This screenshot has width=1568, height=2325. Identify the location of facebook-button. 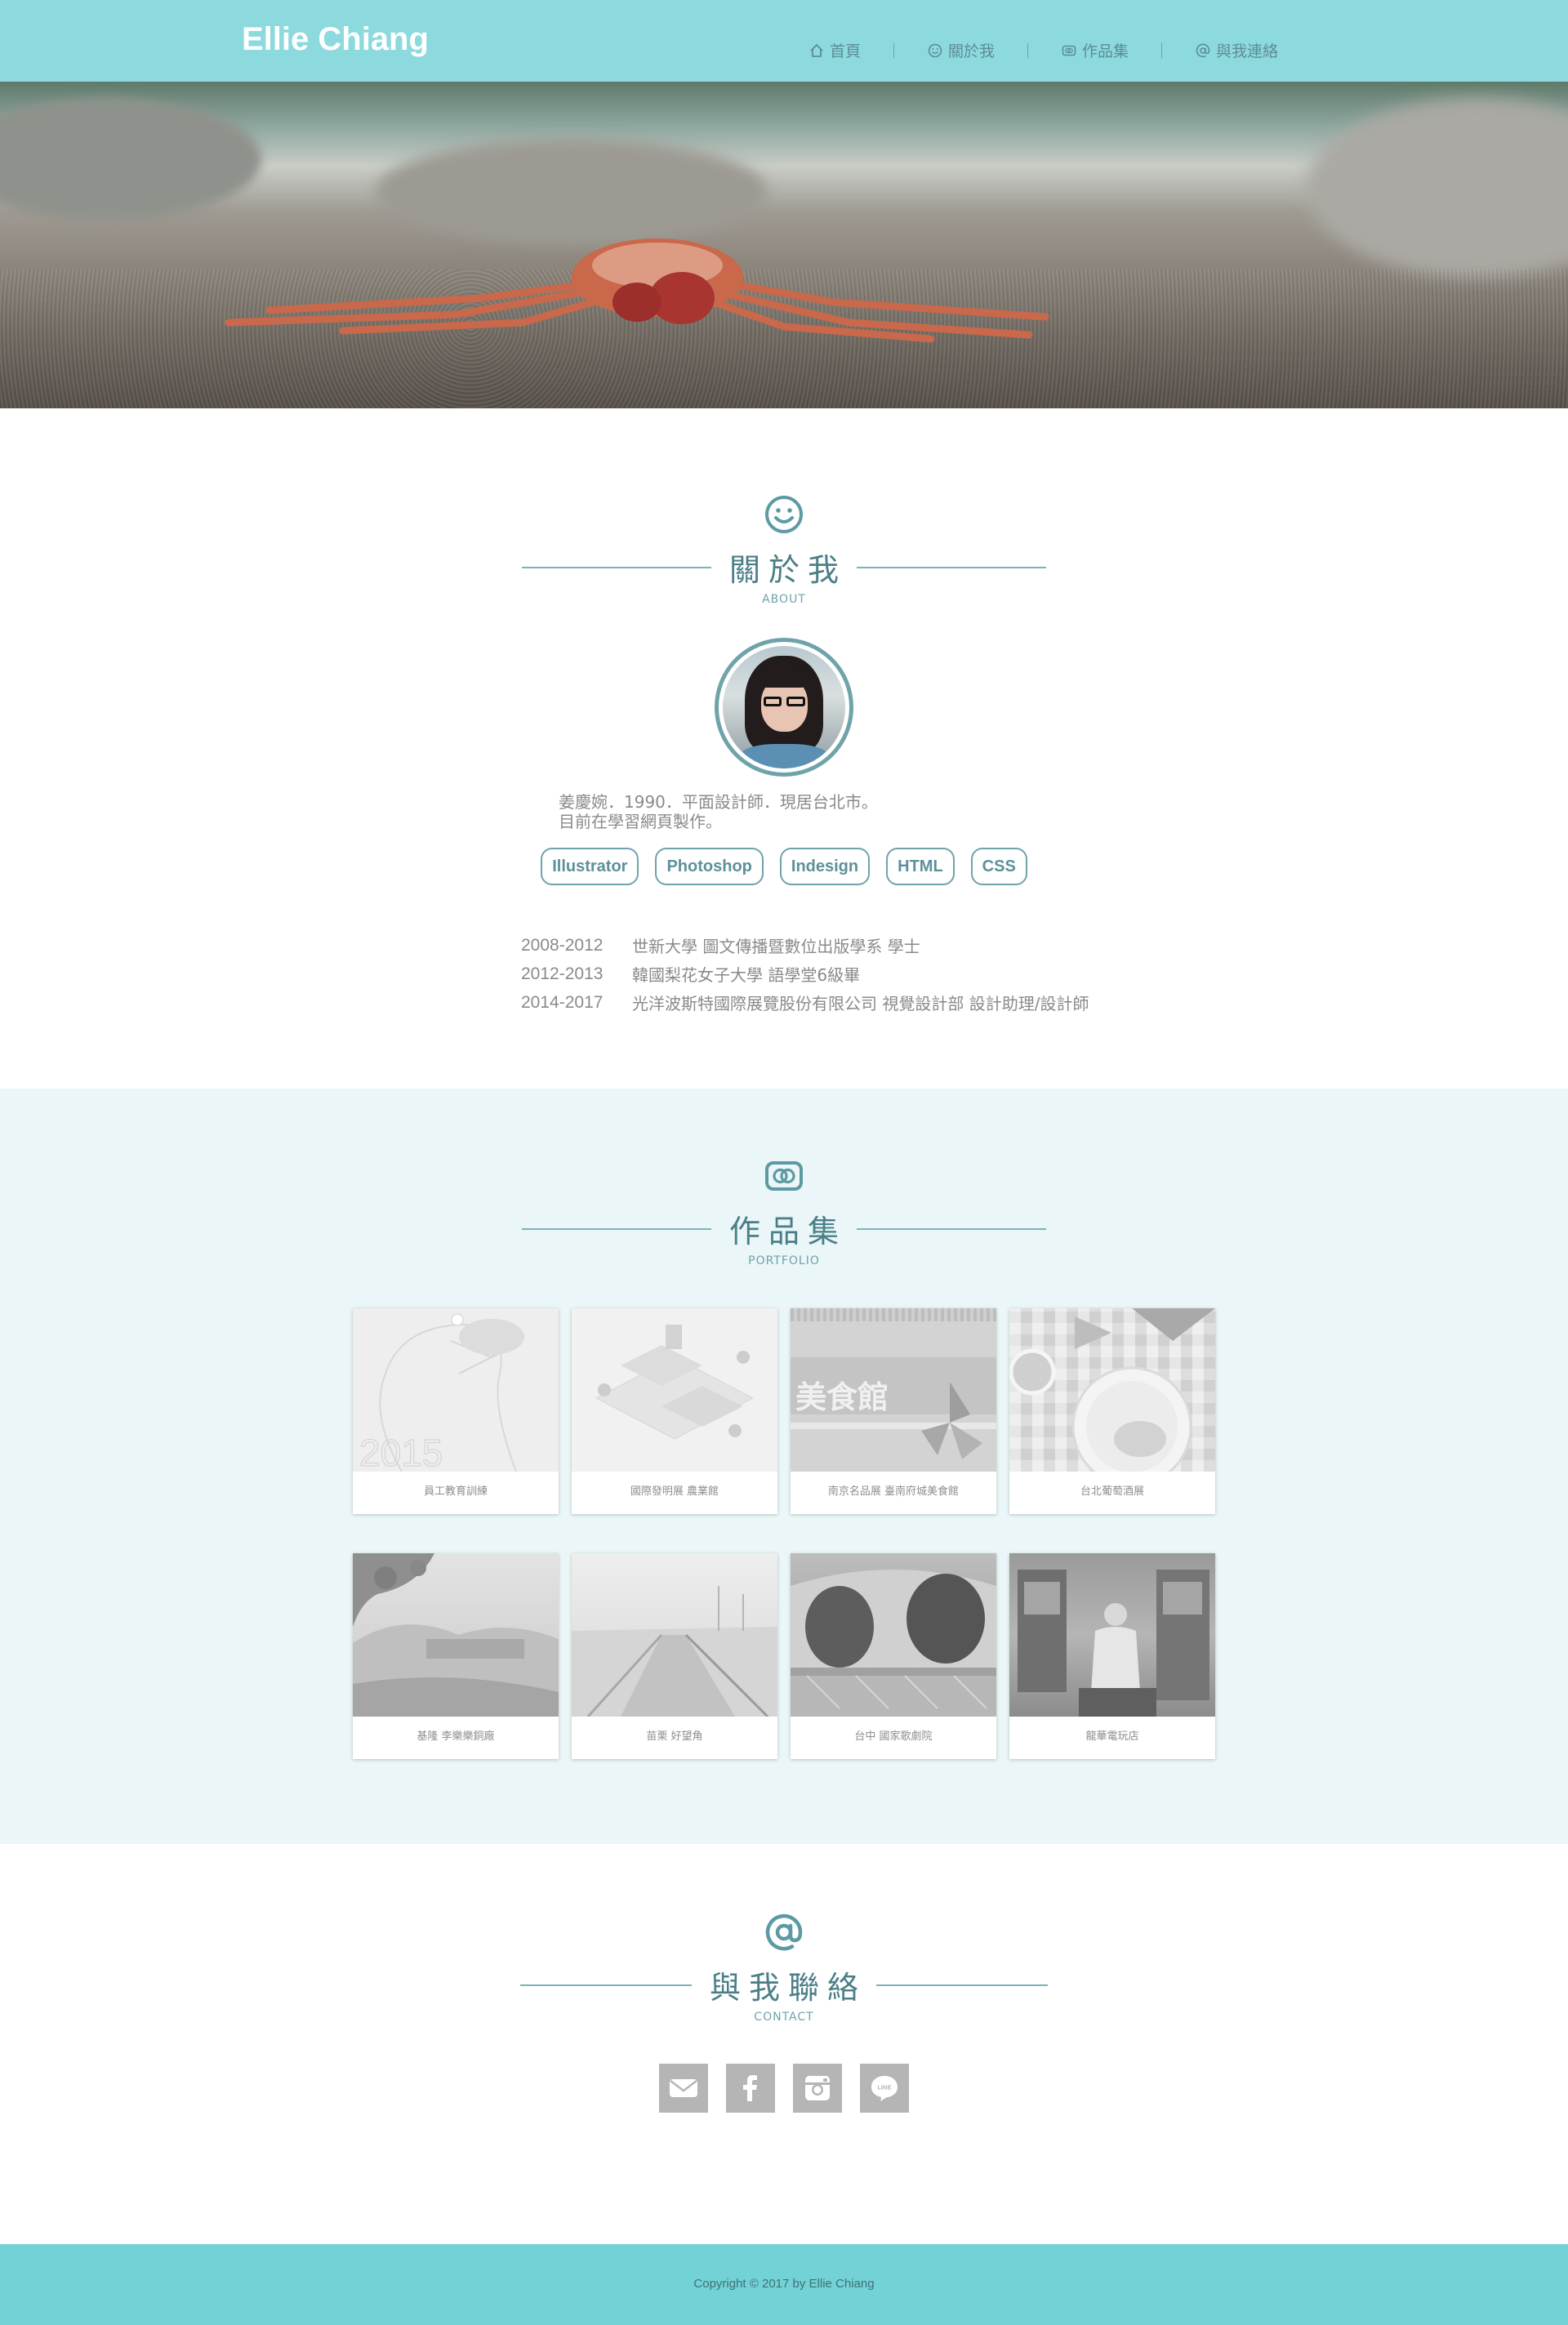
(750, 2088).